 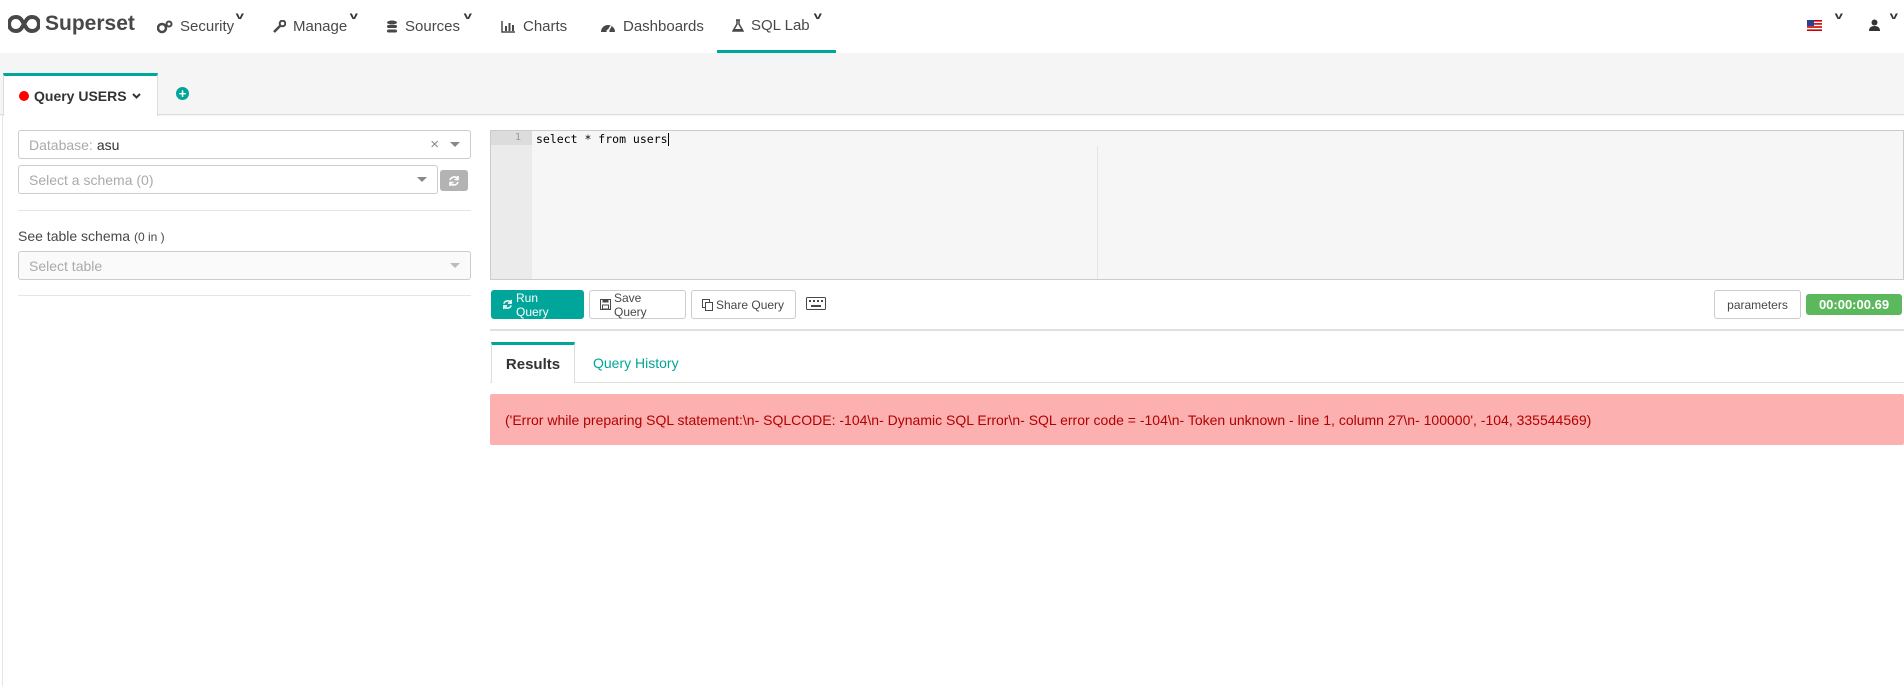 I want to click on nav-security: Security, so click(x=195, y=26).